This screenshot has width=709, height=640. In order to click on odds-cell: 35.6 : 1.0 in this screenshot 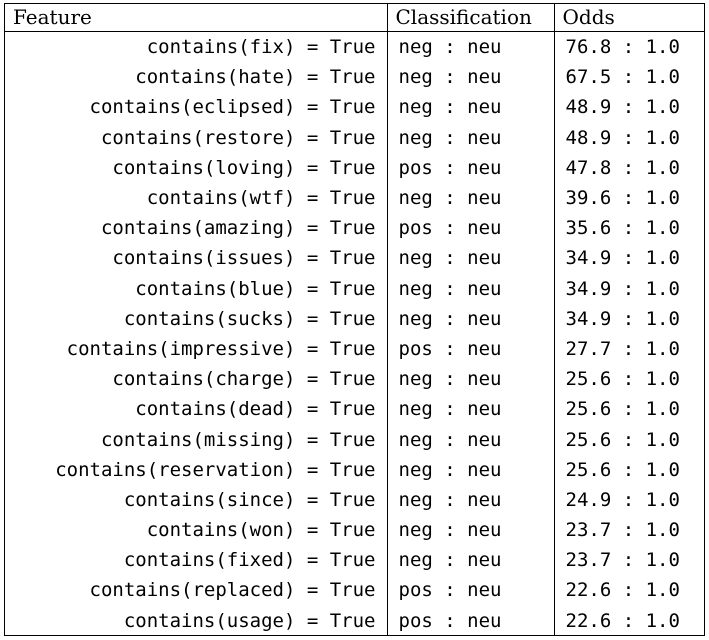, I will do `click(622, 228)`.